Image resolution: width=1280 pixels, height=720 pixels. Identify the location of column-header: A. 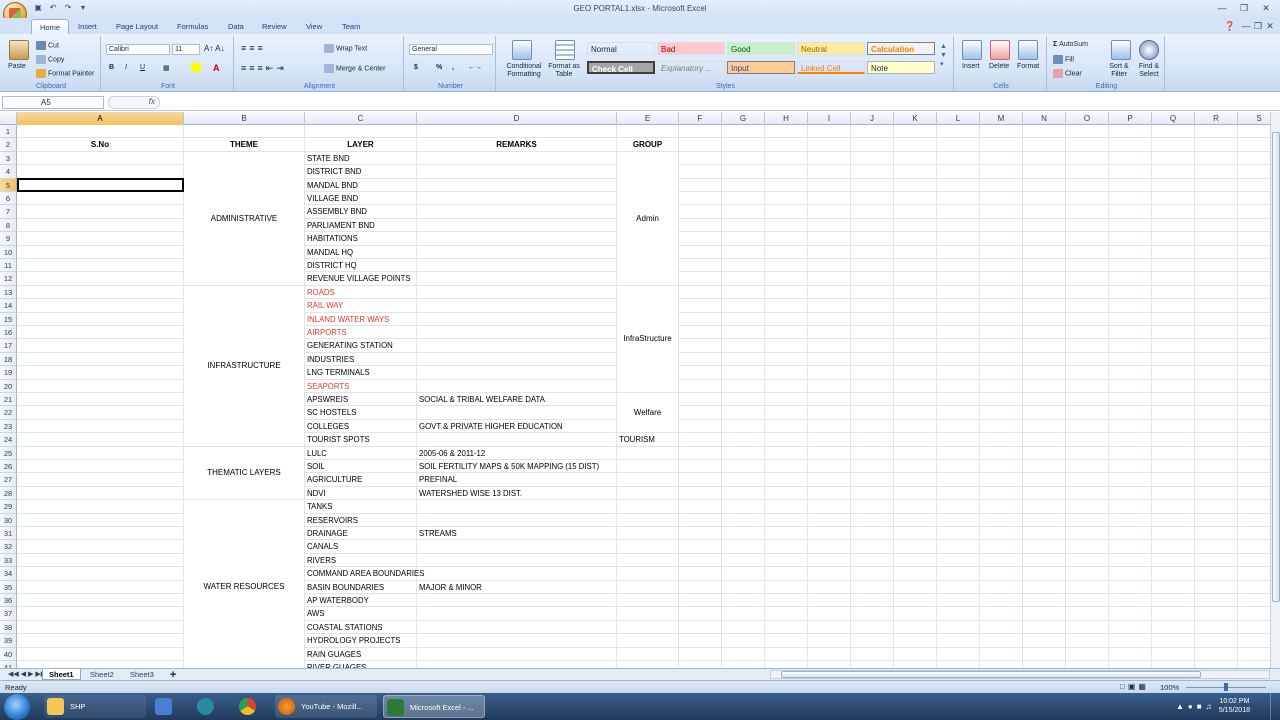
(100, 118).